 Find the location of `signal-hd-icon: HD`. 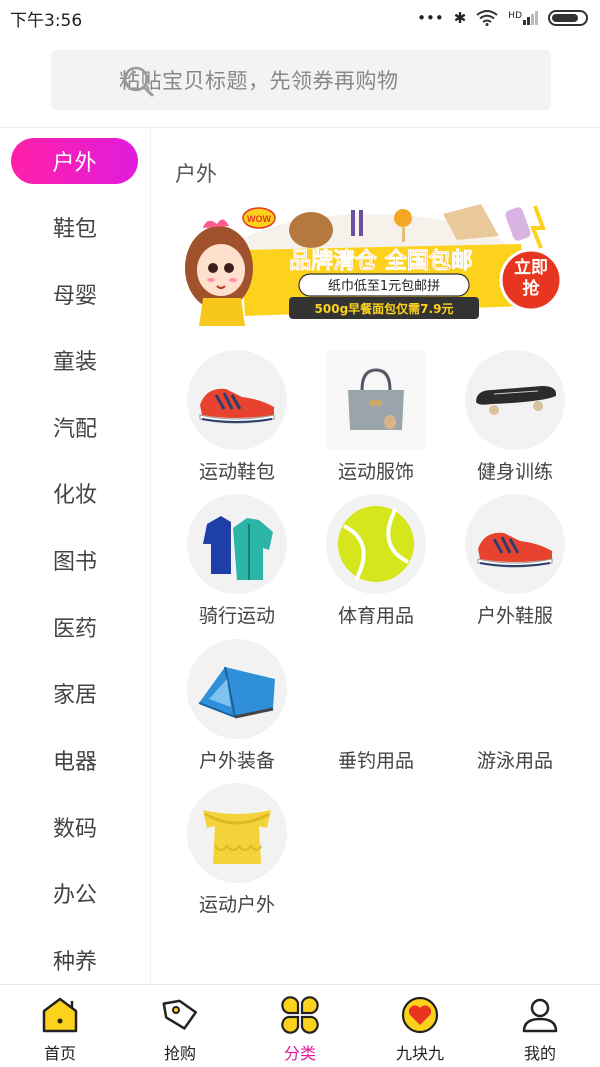

signal-hd-icon: HD is located at coordinates (523, 18).